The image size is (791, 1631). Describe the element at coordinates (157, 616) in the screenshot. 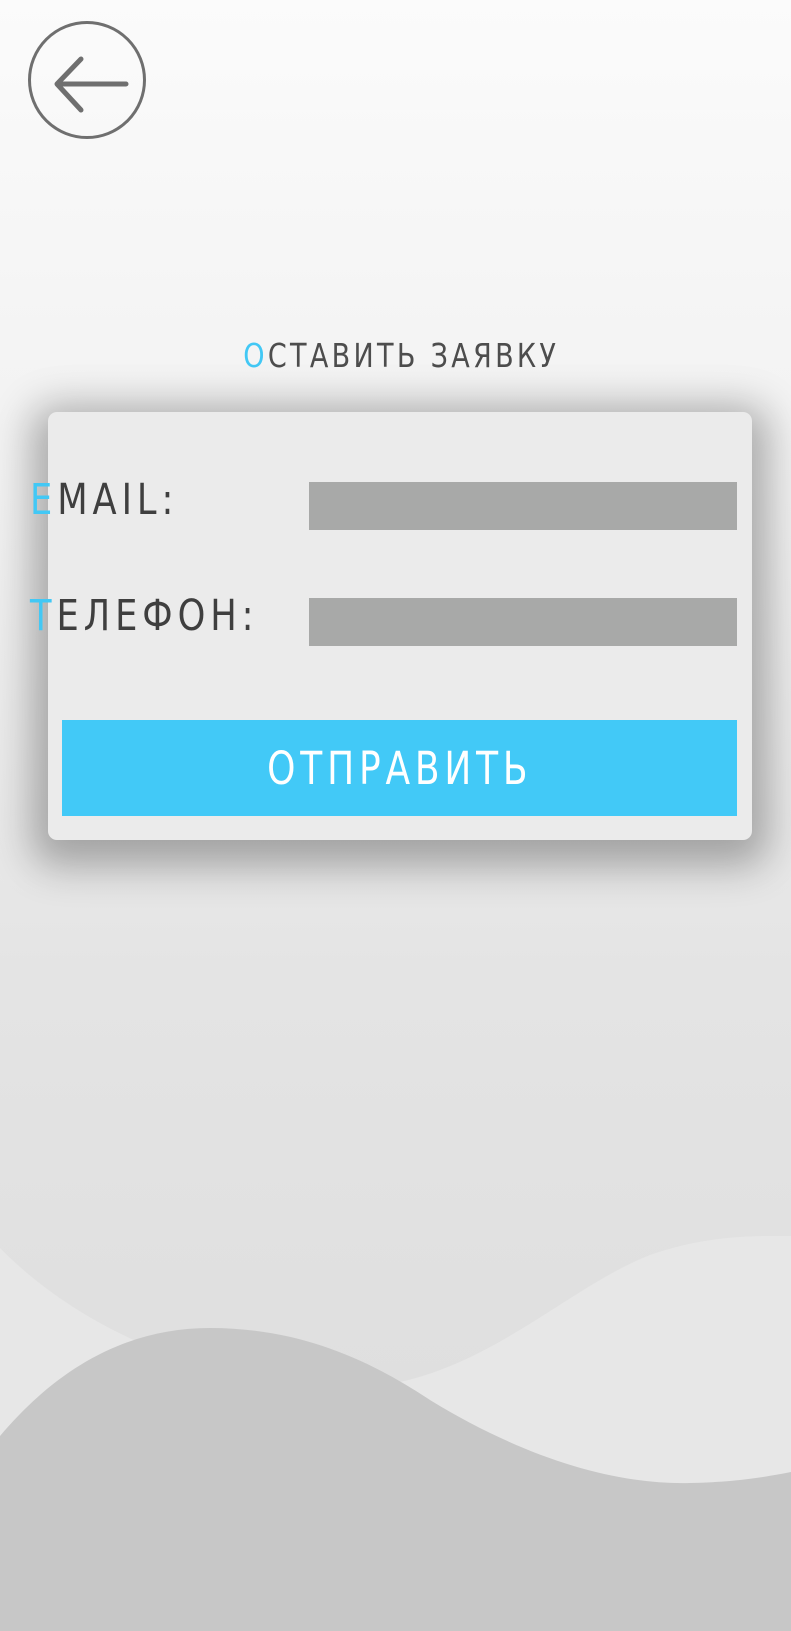

I see `phone-label-text: ЕЛЕФОН:` at that location.